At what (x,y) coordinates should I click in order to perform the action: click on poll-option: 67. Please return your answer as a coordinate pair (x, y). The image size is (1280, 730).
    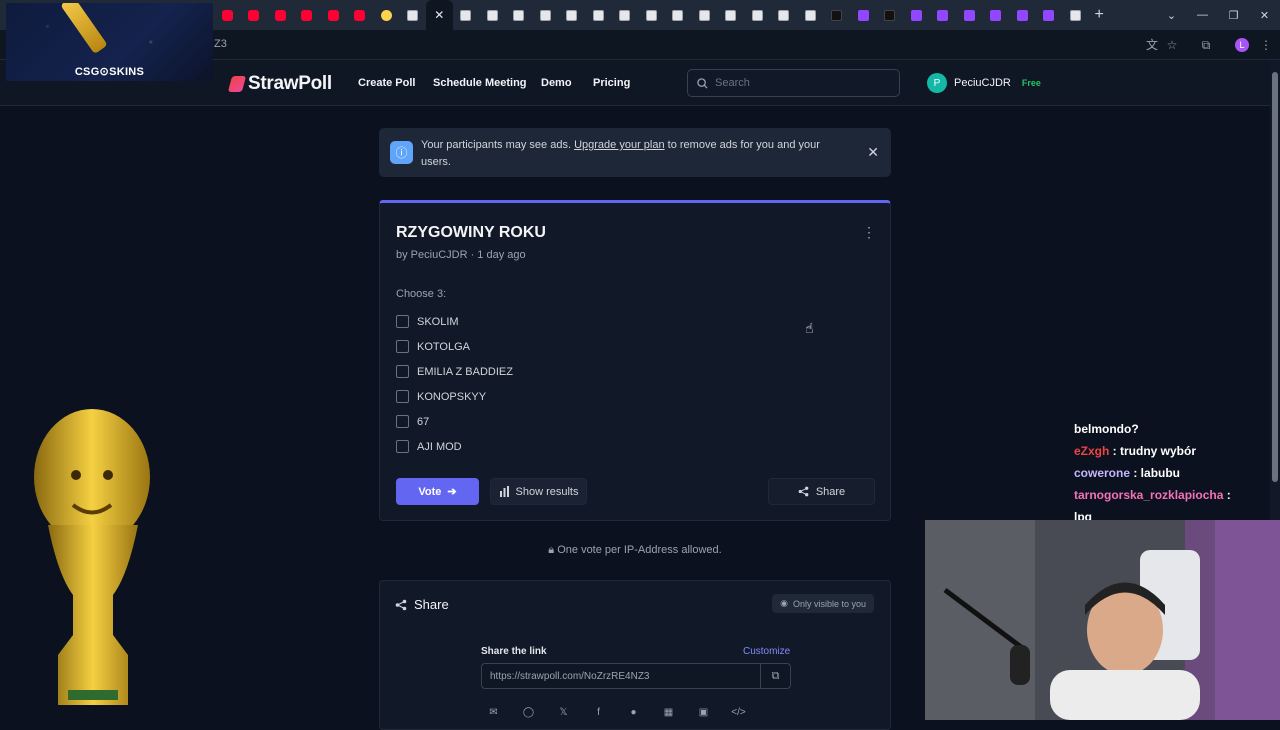
    Looking at the image, I should click on (412, 421).